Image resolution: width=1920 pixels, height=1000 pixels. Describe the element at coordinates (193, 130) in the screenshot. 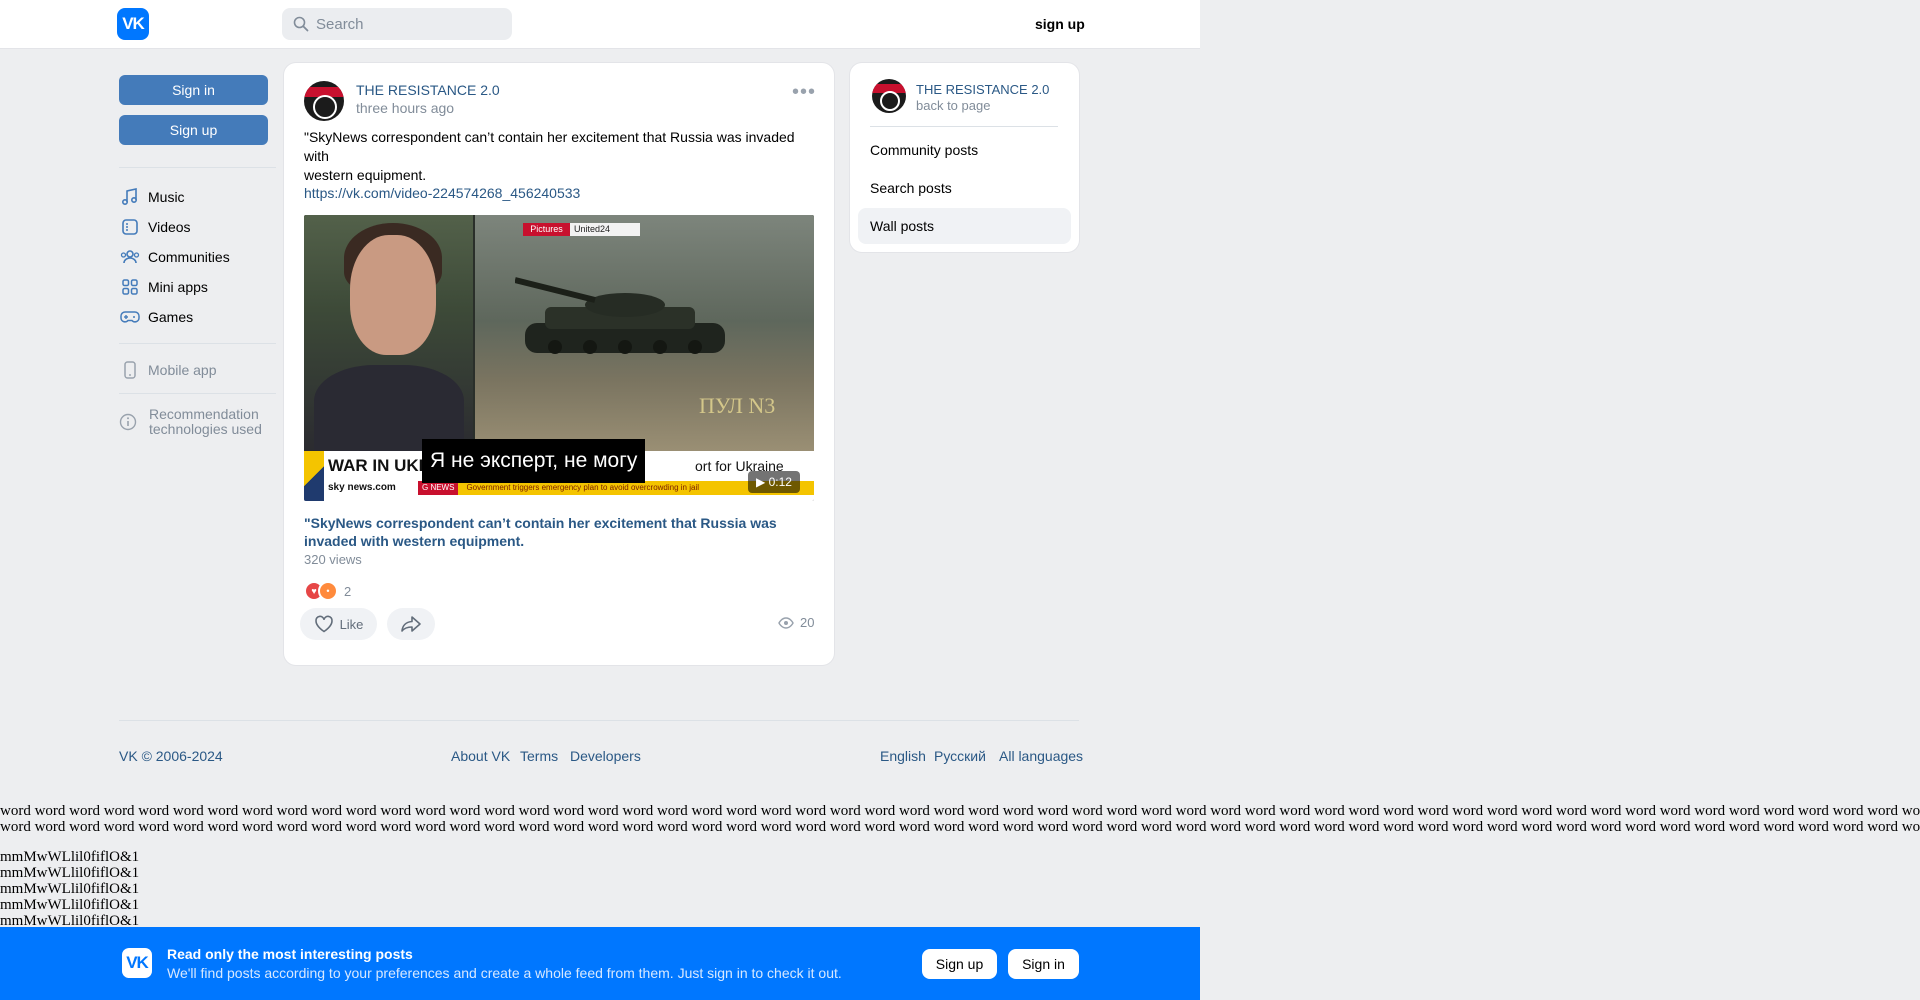

I see `sign-up-button: Sign up` at that location.